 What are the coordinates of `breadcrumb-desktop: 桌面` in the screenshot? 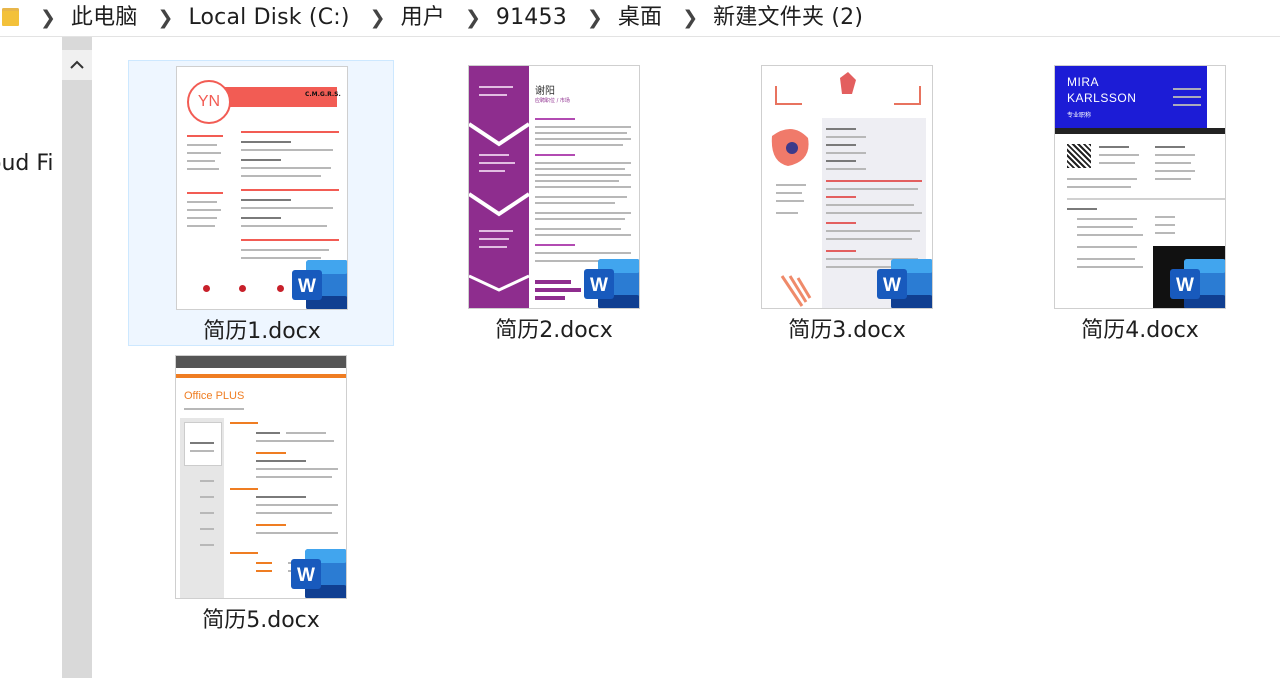 It's located at (640, 18).